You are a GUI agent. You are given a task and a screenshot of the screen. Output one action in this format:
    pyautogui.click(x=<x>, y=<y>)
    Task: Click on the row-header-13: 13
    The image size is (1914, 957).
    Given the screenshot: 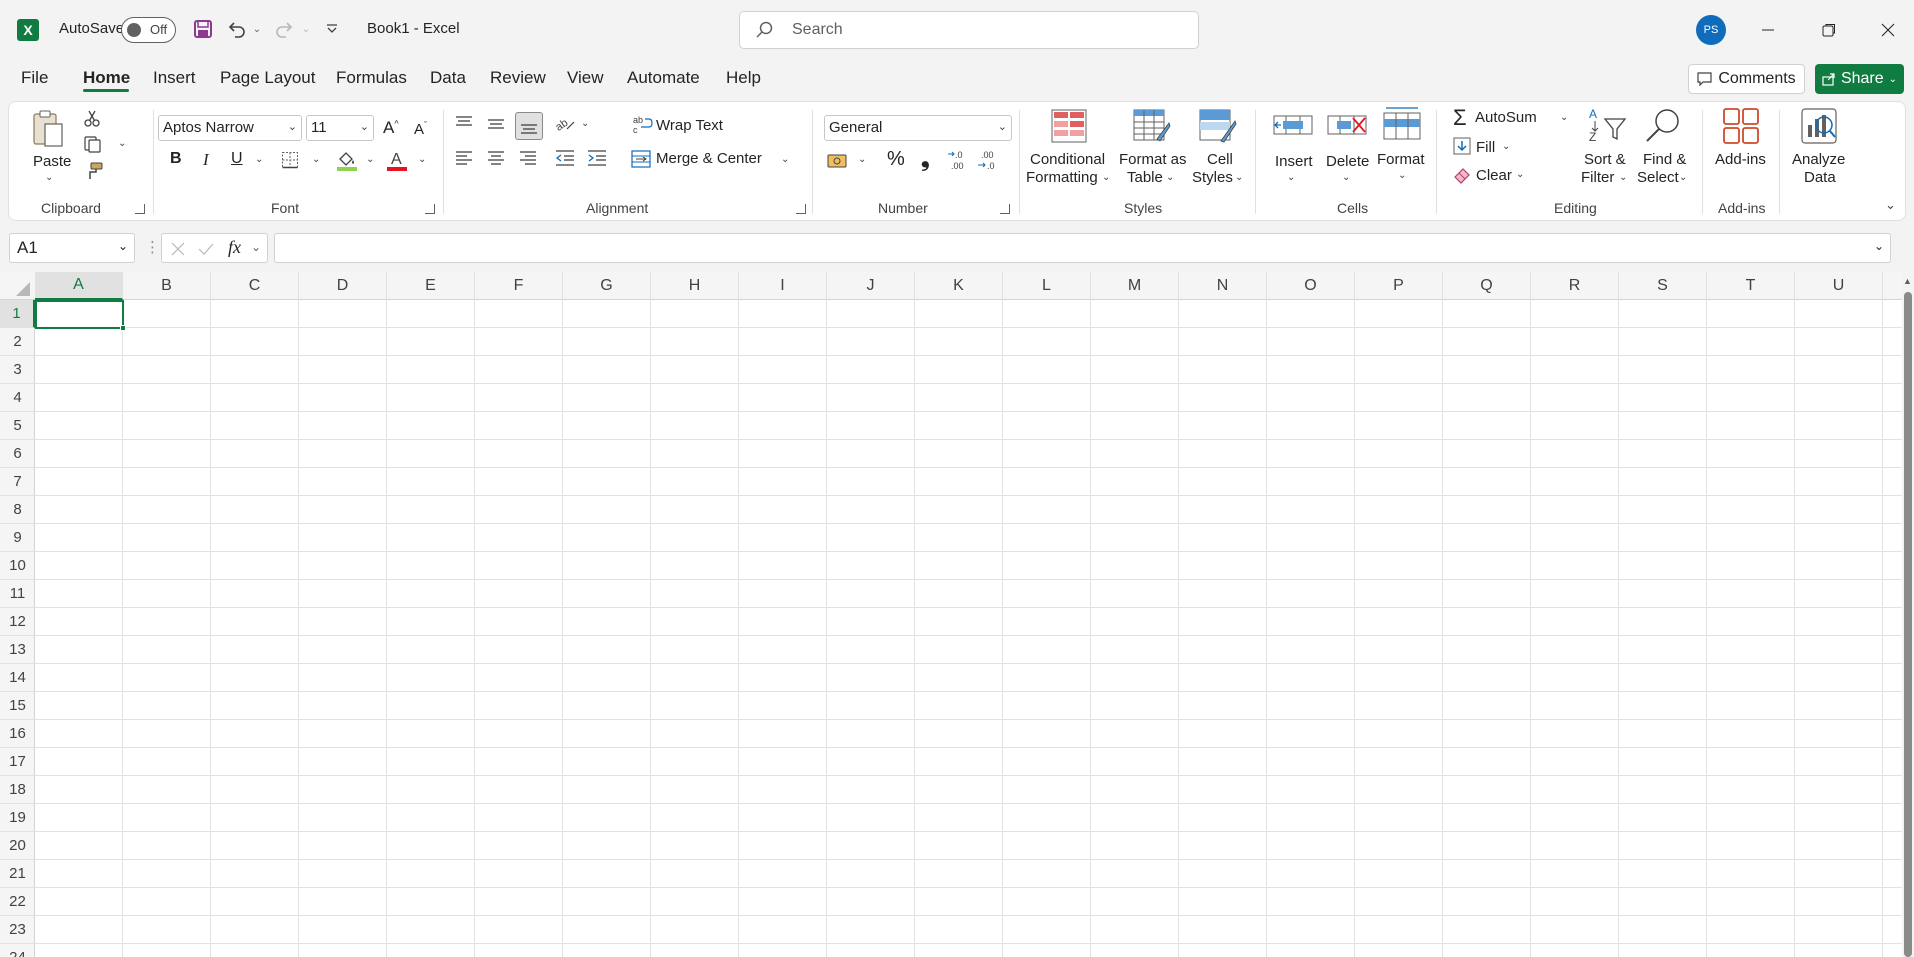 What is the action you would take?
    pyautogui.click(x=17, y=650)
    